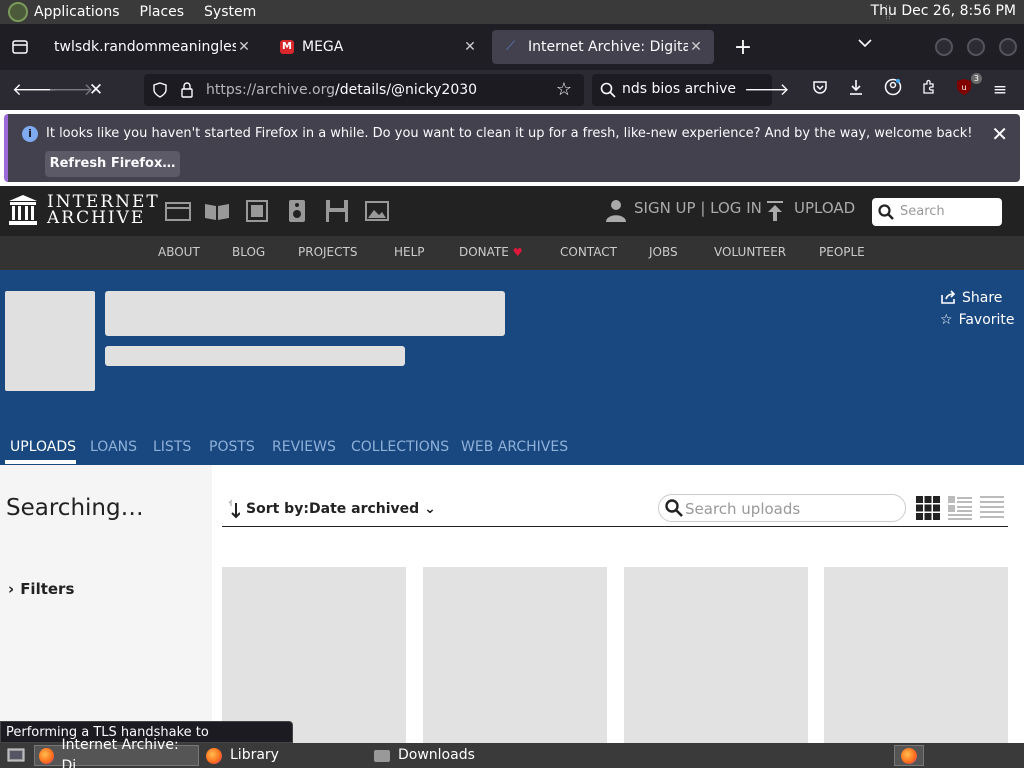 This screenshot has width=1024, height=768. What do you see at coordinates (928, 508) in the screenshot?
I see `grid-view-icon` at bounding box center [928, 508].